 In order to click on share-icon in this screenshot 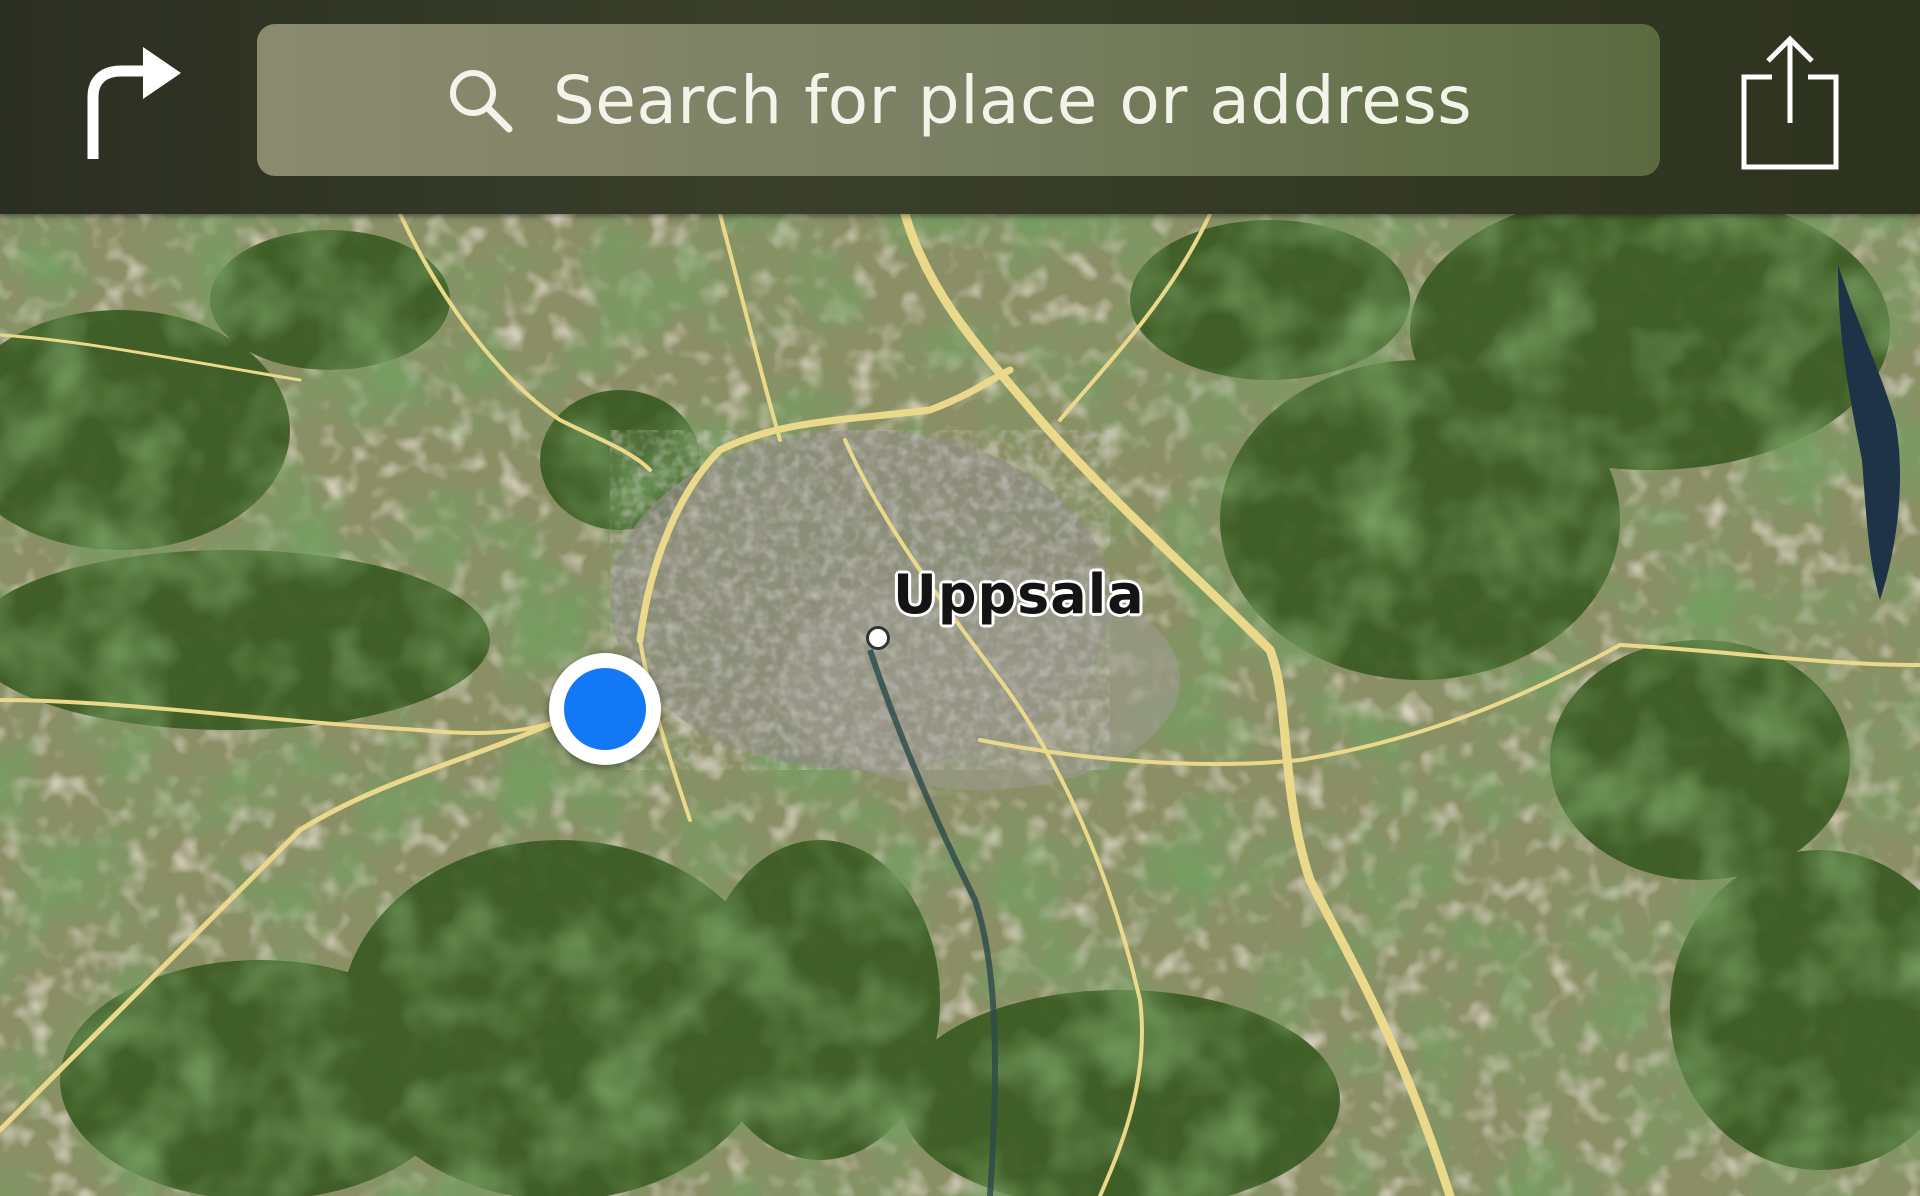, I will do `click(1790, 102)`.